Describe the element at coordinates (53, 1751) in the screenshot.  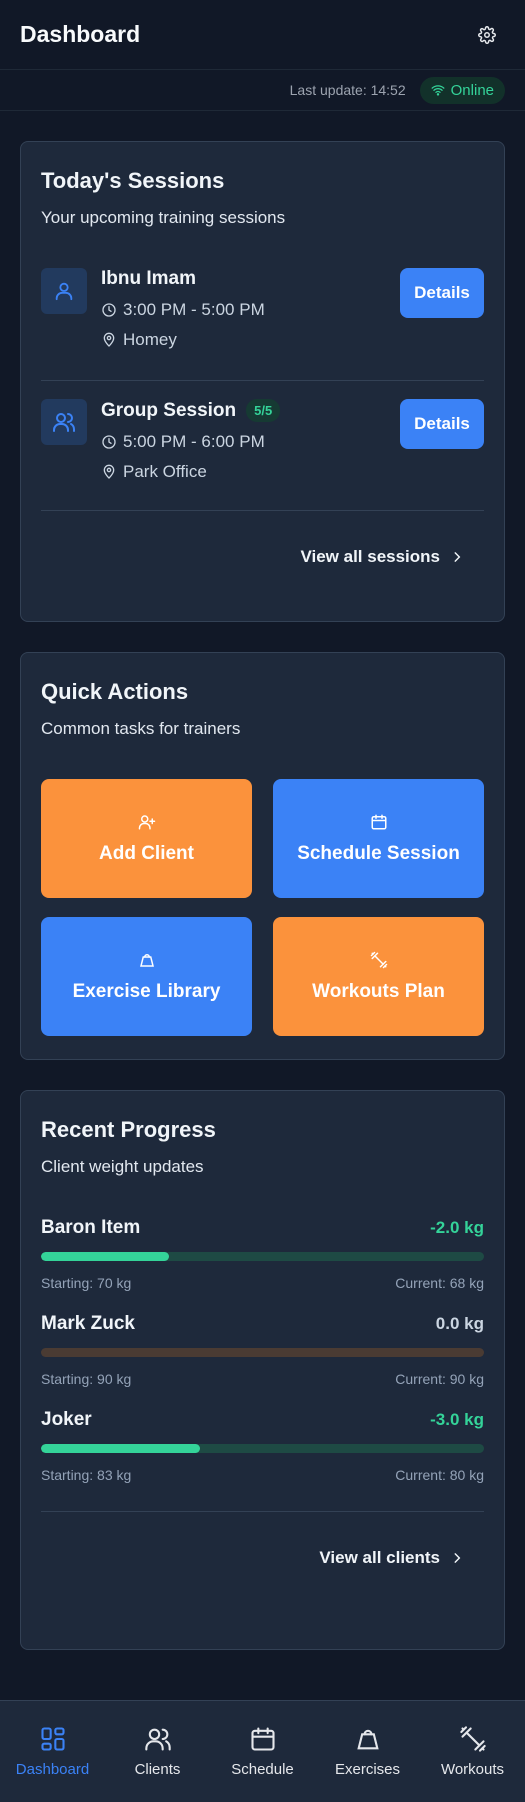
I see `nav-item-dashboard: Dashboard` at that location.